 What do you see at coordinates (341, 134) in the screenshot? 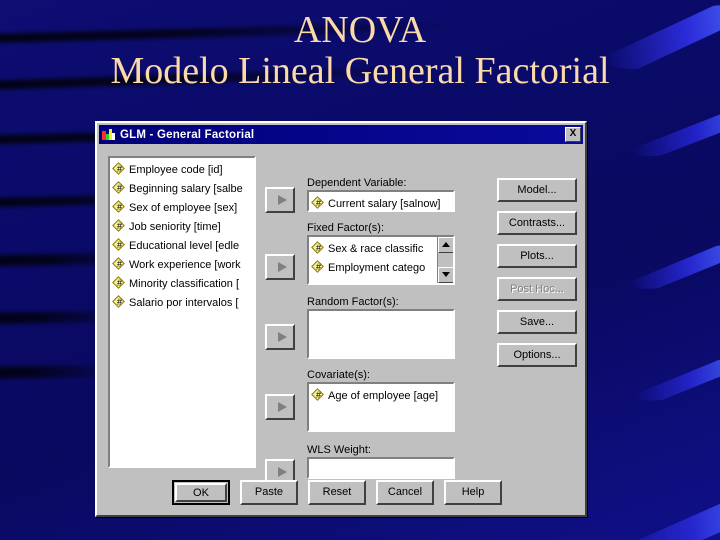
I see `dialog-titlebar: GLM - General Factorial X` at bounding box center [341, 134].